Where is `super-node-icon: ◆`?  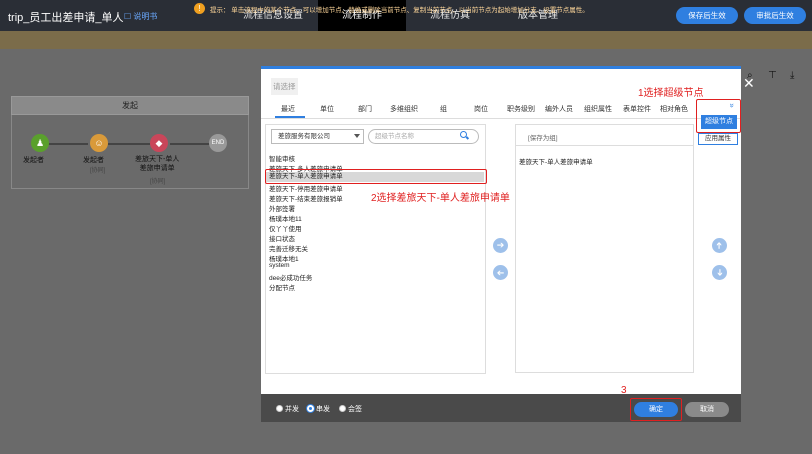
super-node-icon: ◆ is located at coordinates (159, 143).